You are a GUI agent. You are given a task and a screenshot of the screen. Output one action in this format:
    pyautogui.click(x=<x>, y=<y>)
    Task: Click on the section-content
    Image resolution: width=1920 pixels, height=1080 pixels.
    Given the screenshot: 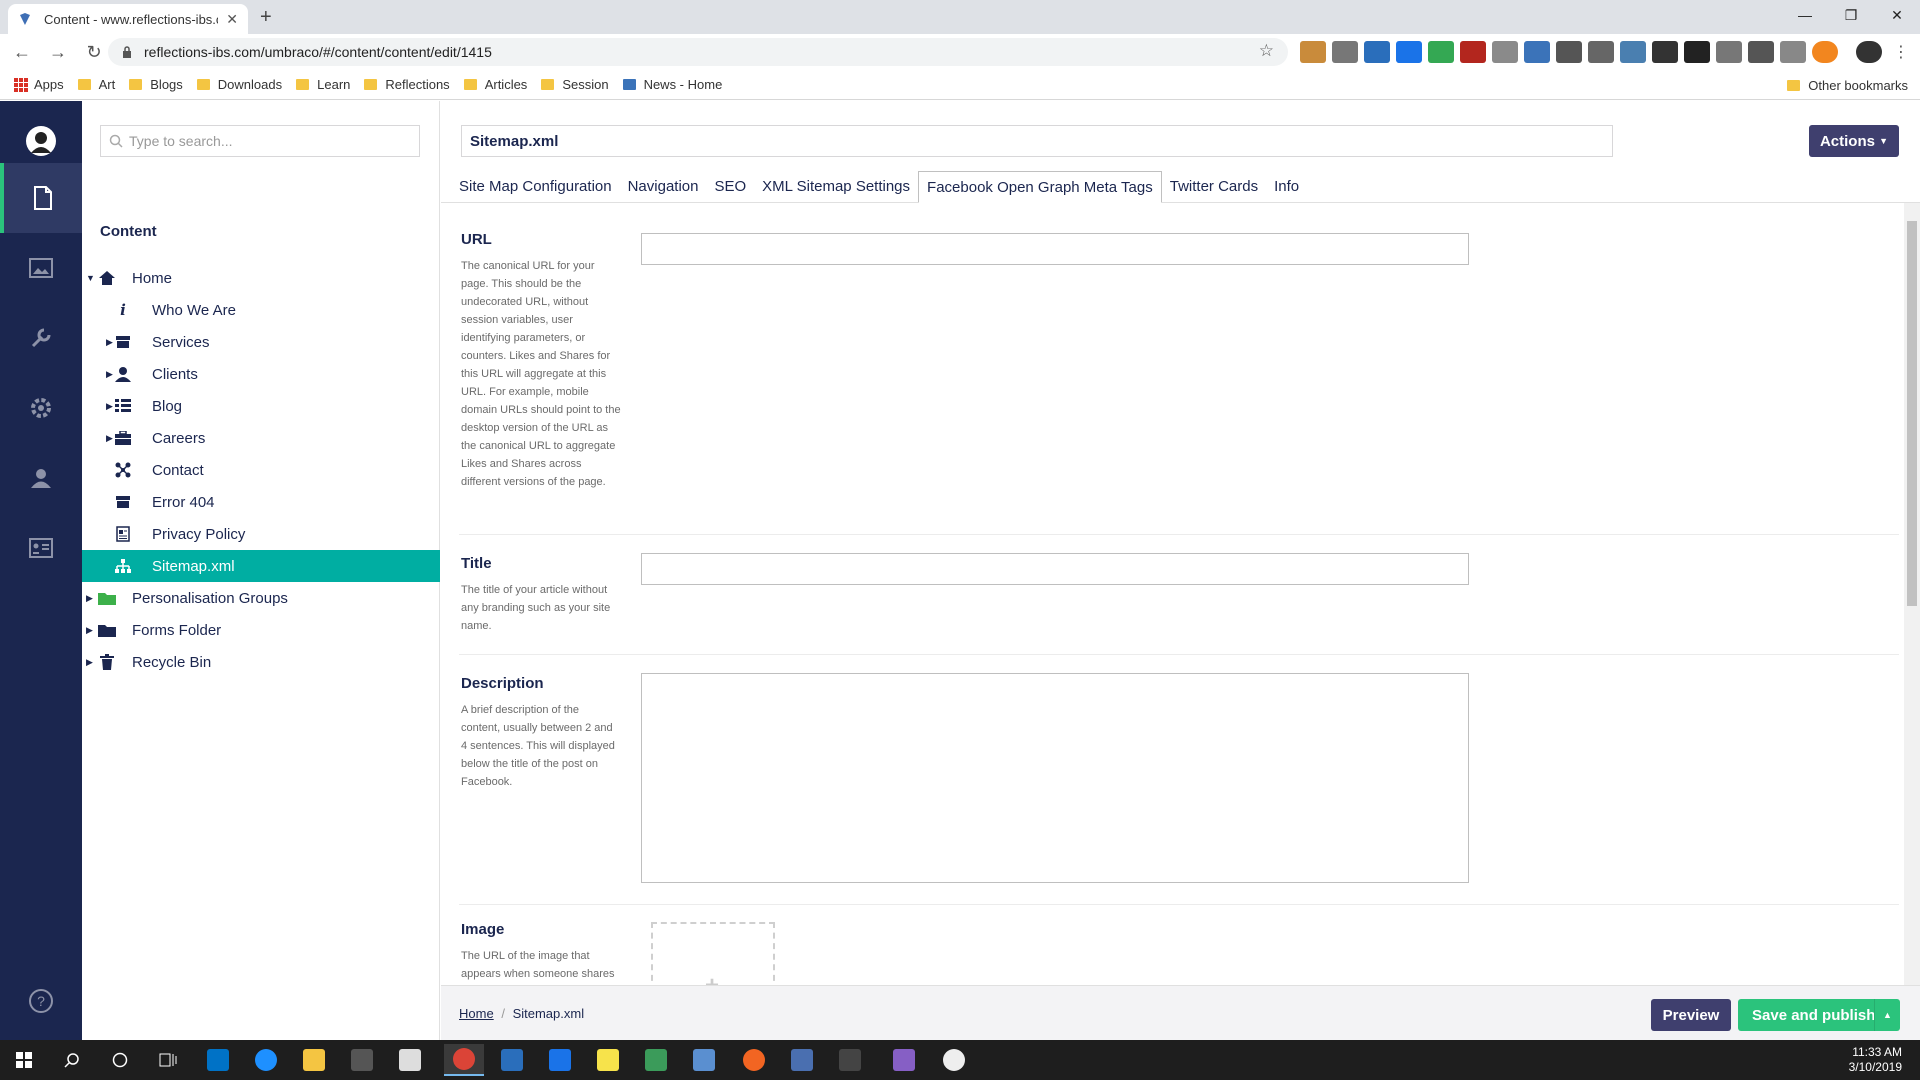 What is the action you would take?
    pyautogui.click(x=41, y=198)
    